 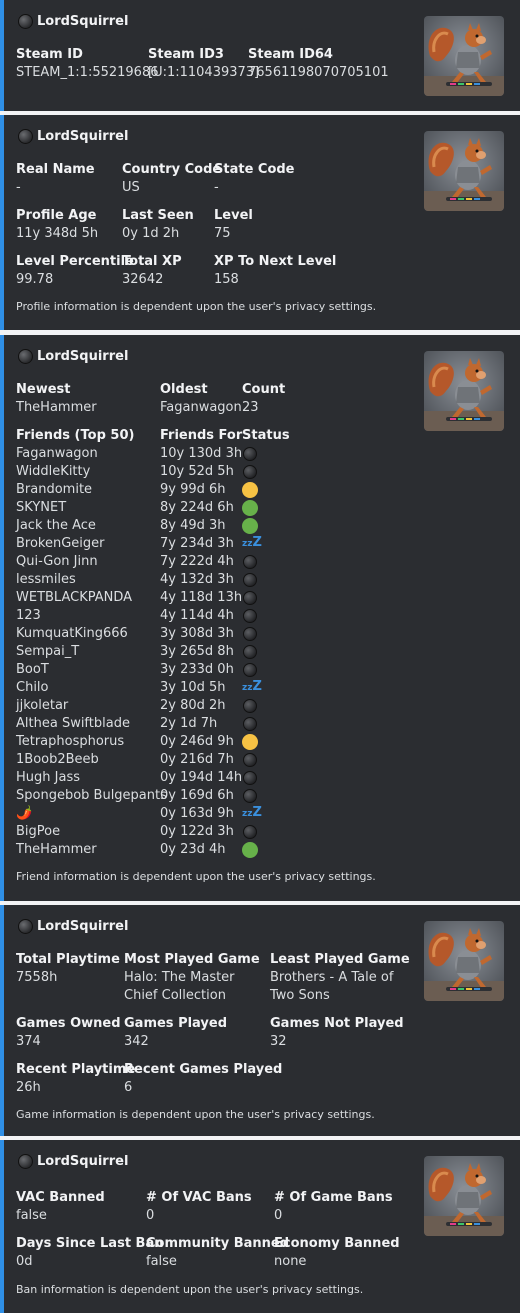 I want to click on field-name: Games Owned, so click(x=68, y=1023).